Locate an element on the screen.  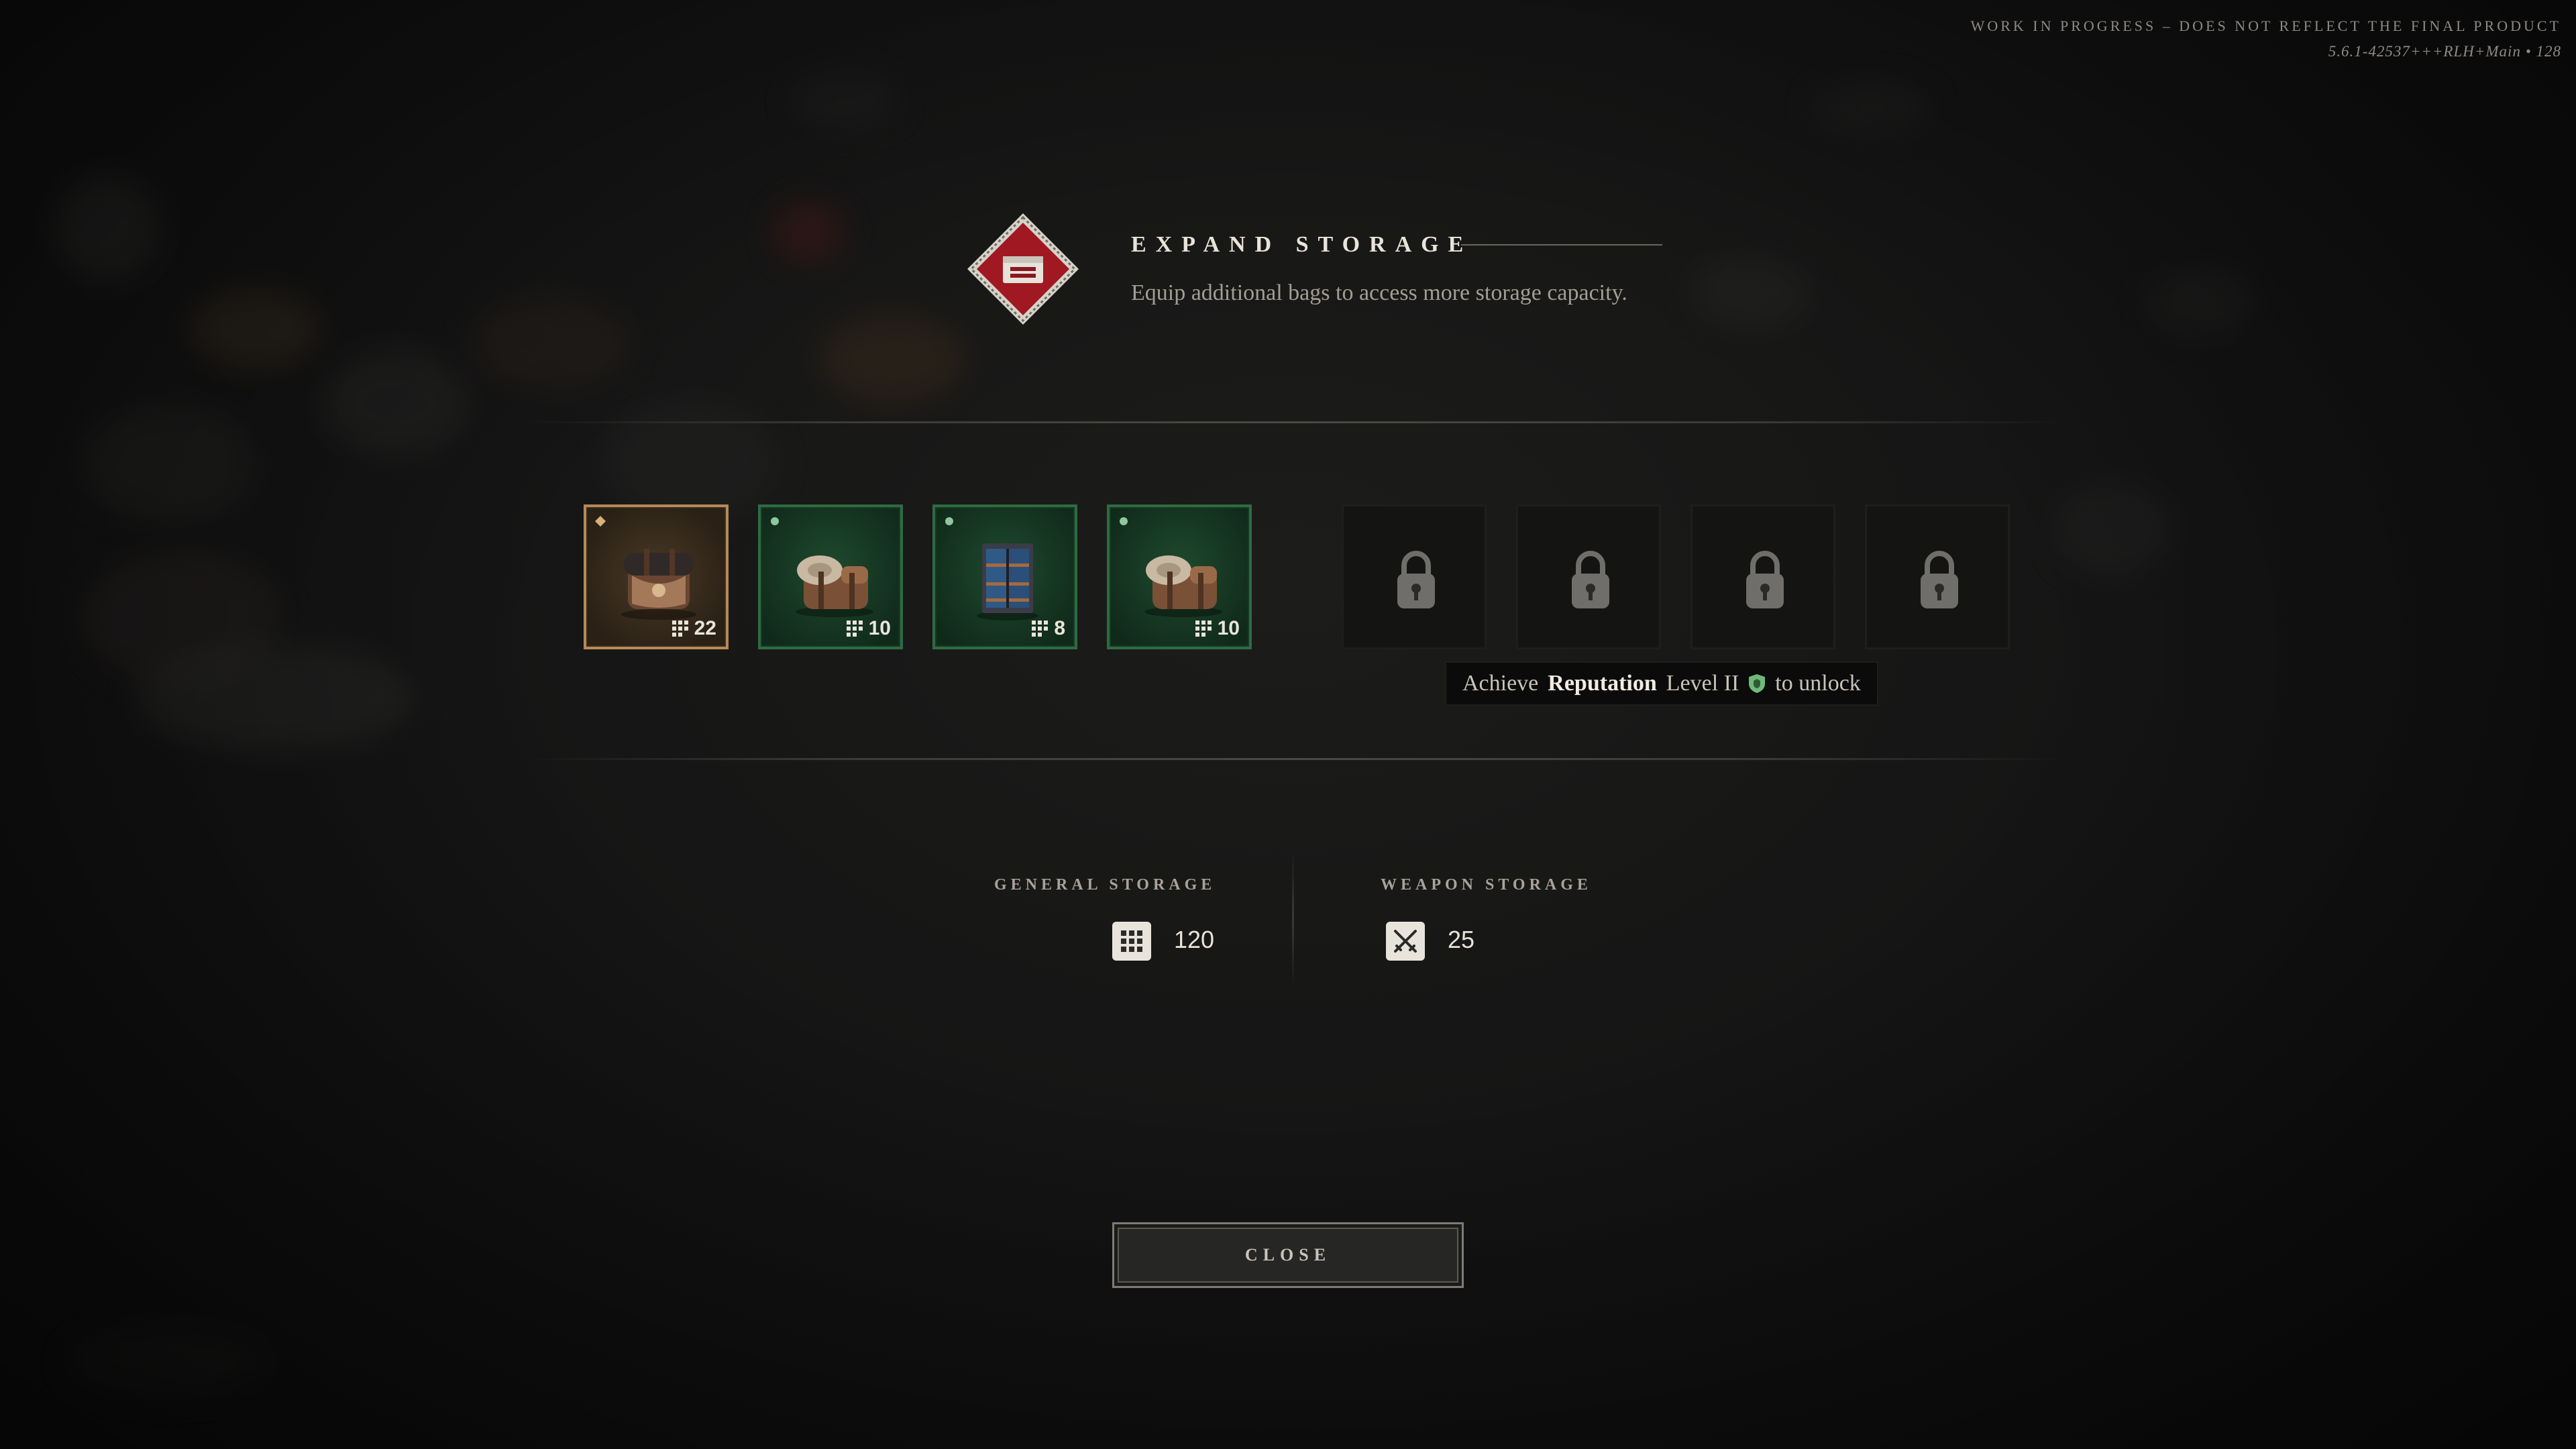
build-version: 5.6.1-42537+++RLH+Main • 128 is located at coordinates (2444, 51).